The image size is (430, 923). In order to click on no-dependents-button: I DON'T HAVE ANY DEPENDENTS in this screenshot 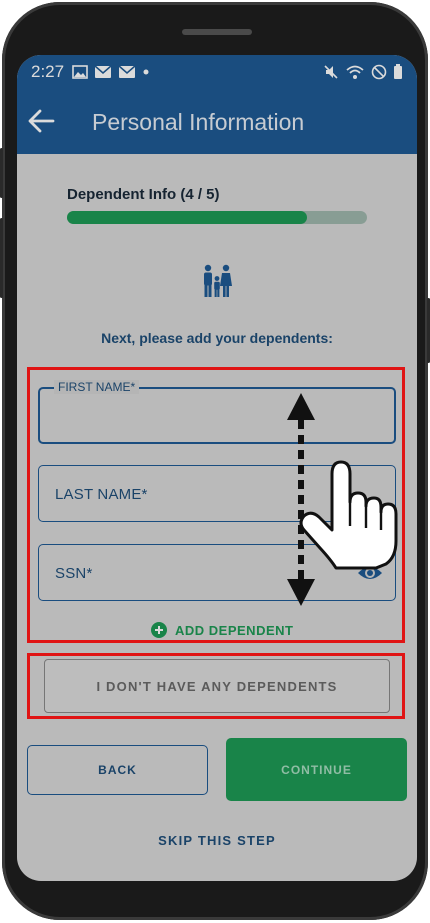, I will do `click(217, 686)`.